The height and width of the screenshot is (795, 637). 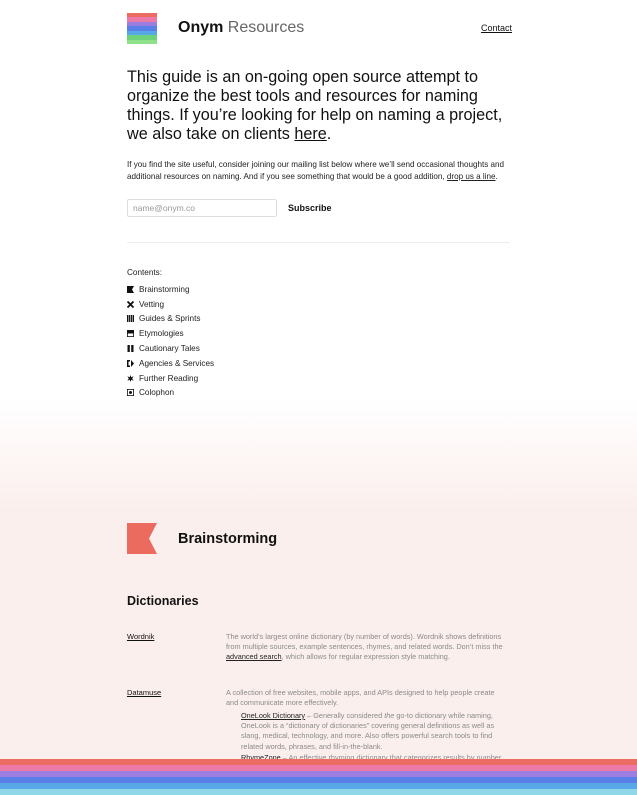 I want to click on toc-item-label: Agencies & Services, so click(x=177, y=363).